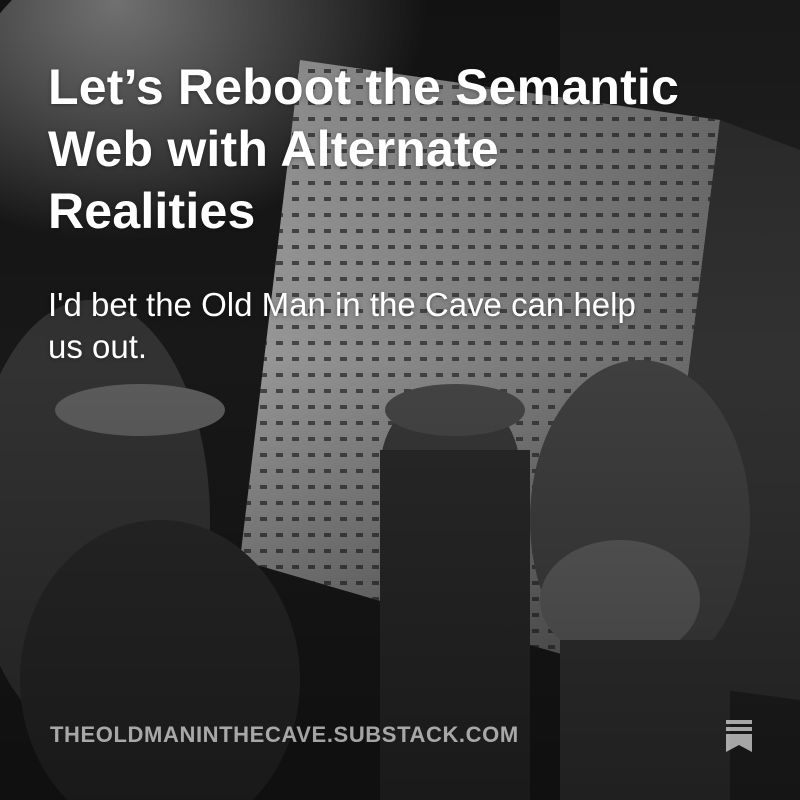  I want to click on publication-domain: THEOLDMANINTHECAVE.SUBSTACK.COM, so click(284, 734).